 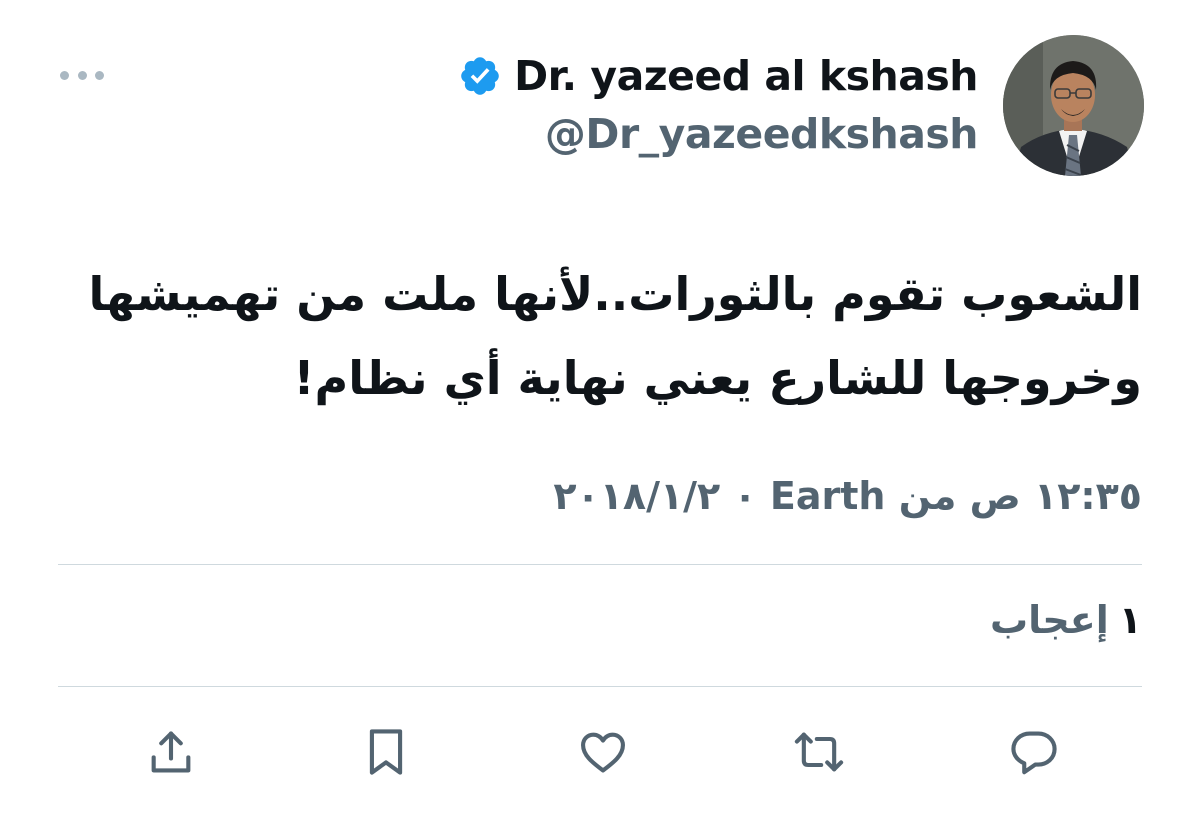 I want to click on heart-icon, so click(x=603, y=752).